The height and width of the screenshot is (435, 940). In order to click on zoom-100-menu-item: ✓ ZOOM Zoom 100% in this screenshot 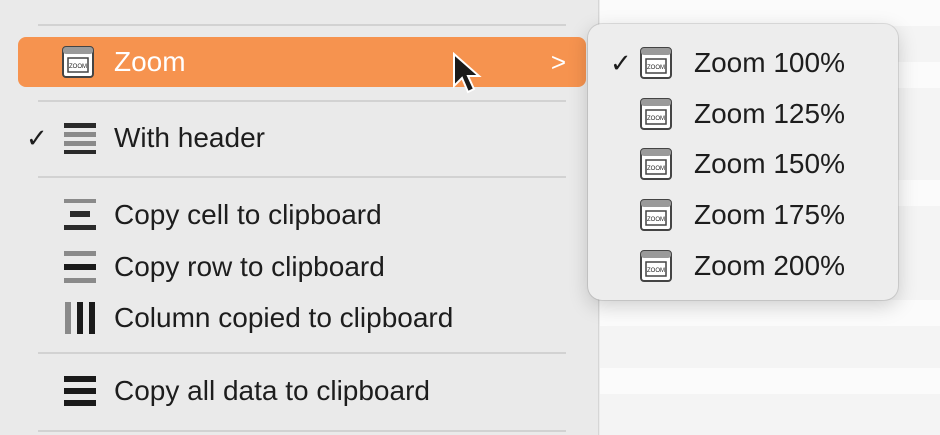, I will do `click(743, 63)`.